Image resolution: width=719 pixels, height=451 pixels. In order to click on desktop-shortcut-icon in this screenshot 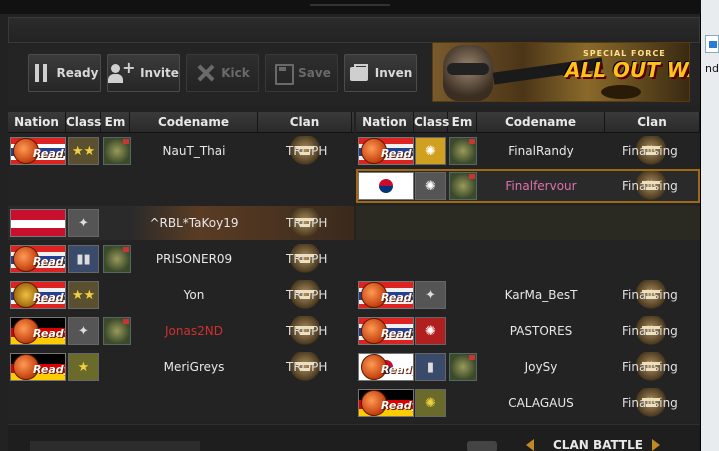, I will do `click(712, 44)`.